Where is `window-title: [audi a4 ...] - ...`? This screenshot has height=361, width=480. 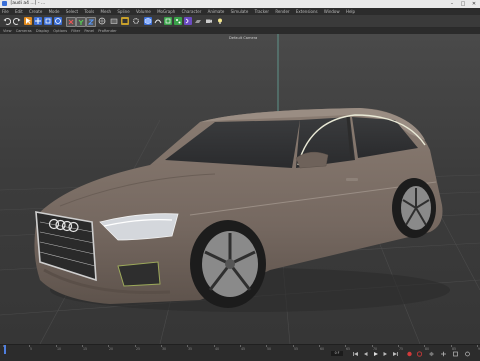
window-title: [audi a4 ...] - ... is located at coordinates (28, 3).